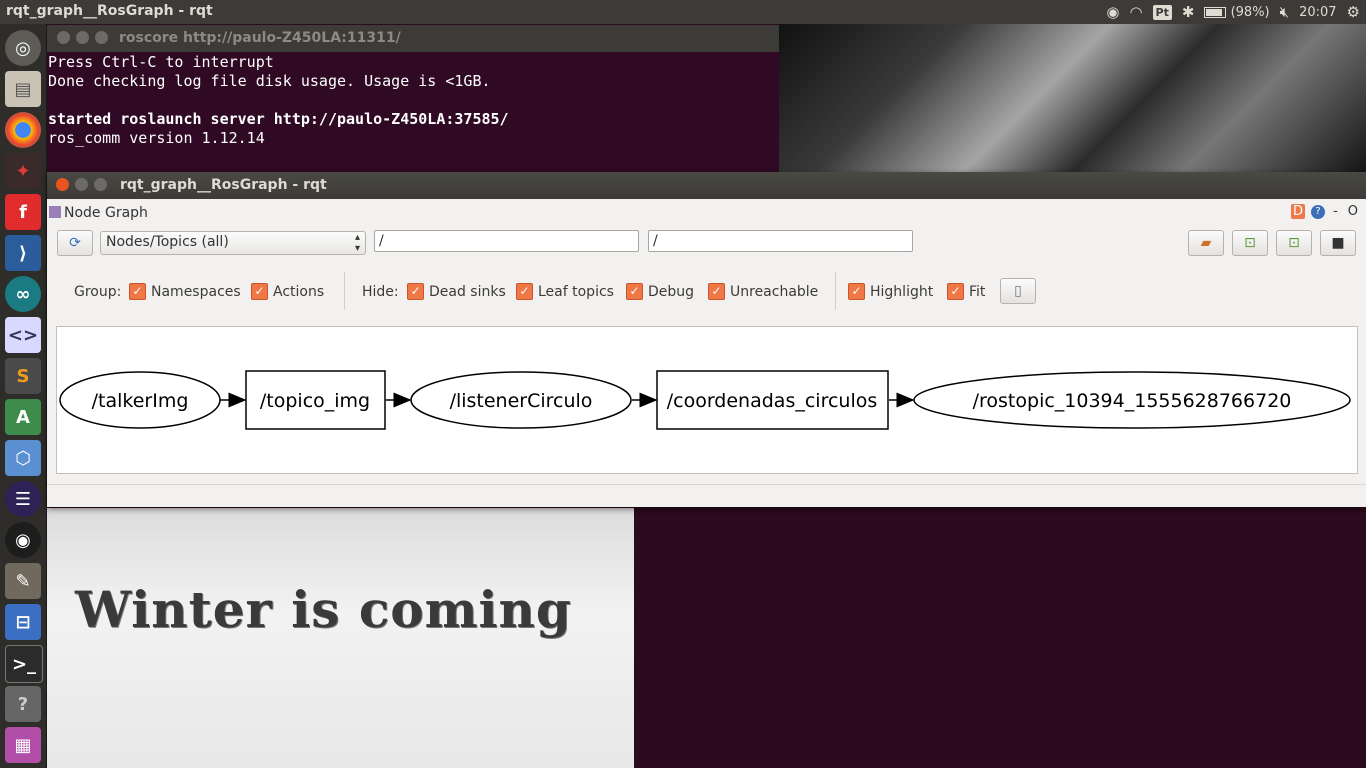 The width and height of the screenshot is (1366, 768). What do you see at coordinates (1353, 211) in the screenshot?
I see `close-dock-button: O` at bounding box center [1353, 211].